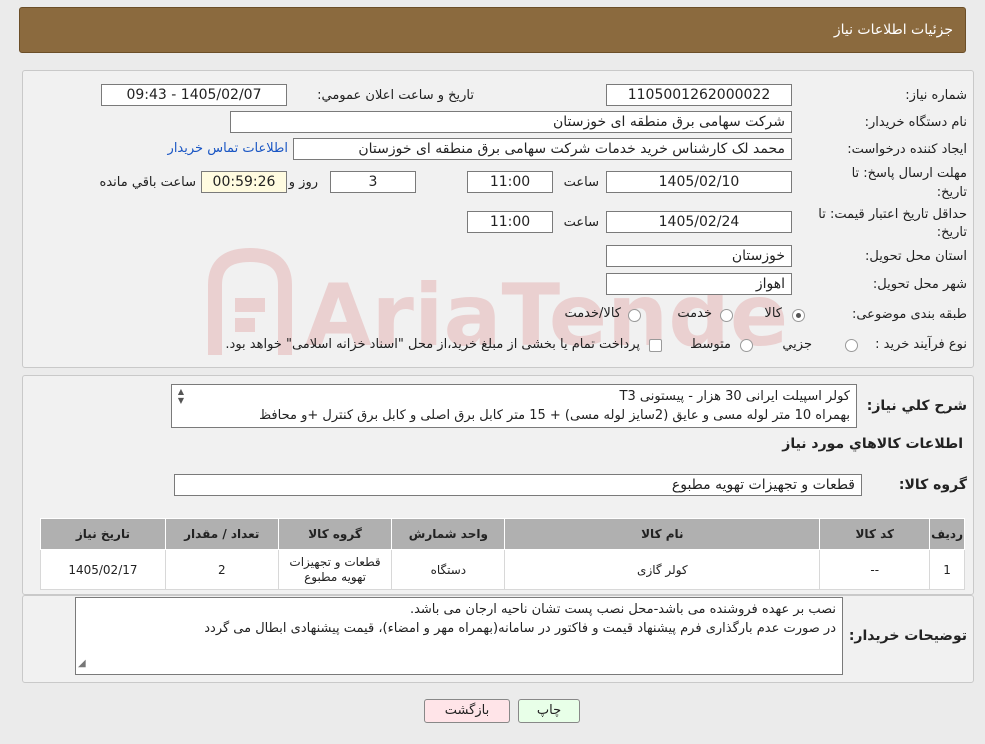 This screenshot has height=744, width=985. Describe the element at coordinates (699, 95) in the screenshot. I see `need-number-field: 1105001262000022` at that location.